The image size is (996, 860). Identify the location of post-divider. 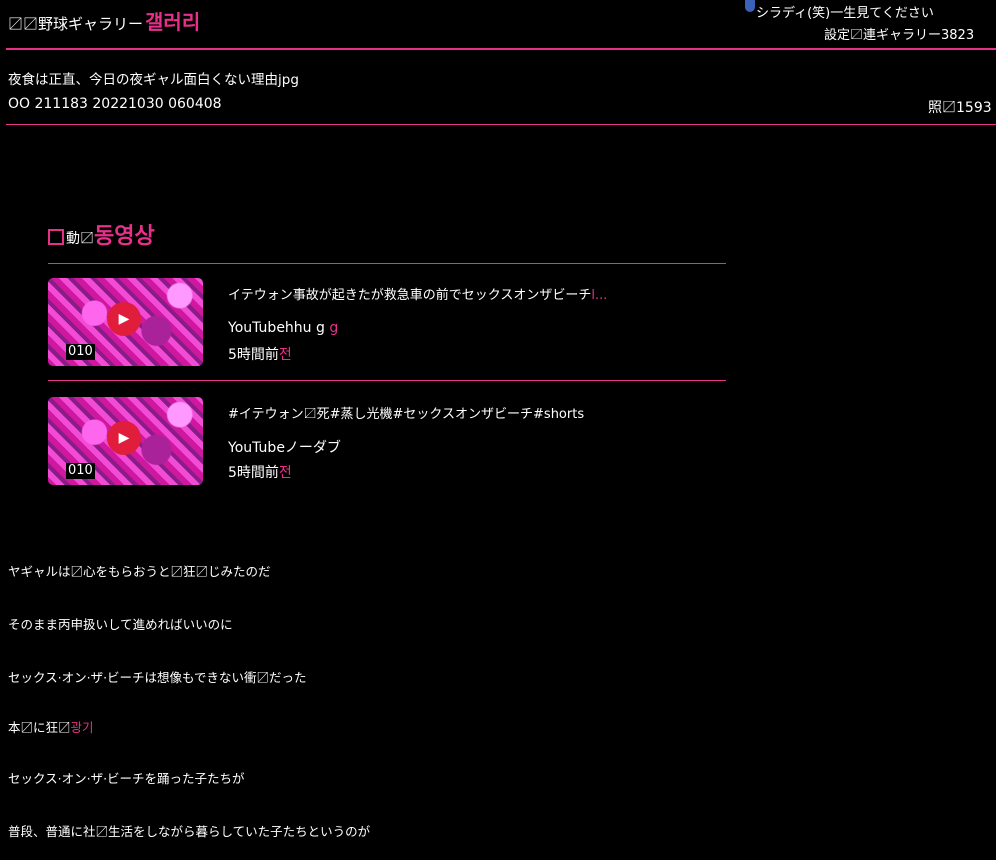
(501, 124).